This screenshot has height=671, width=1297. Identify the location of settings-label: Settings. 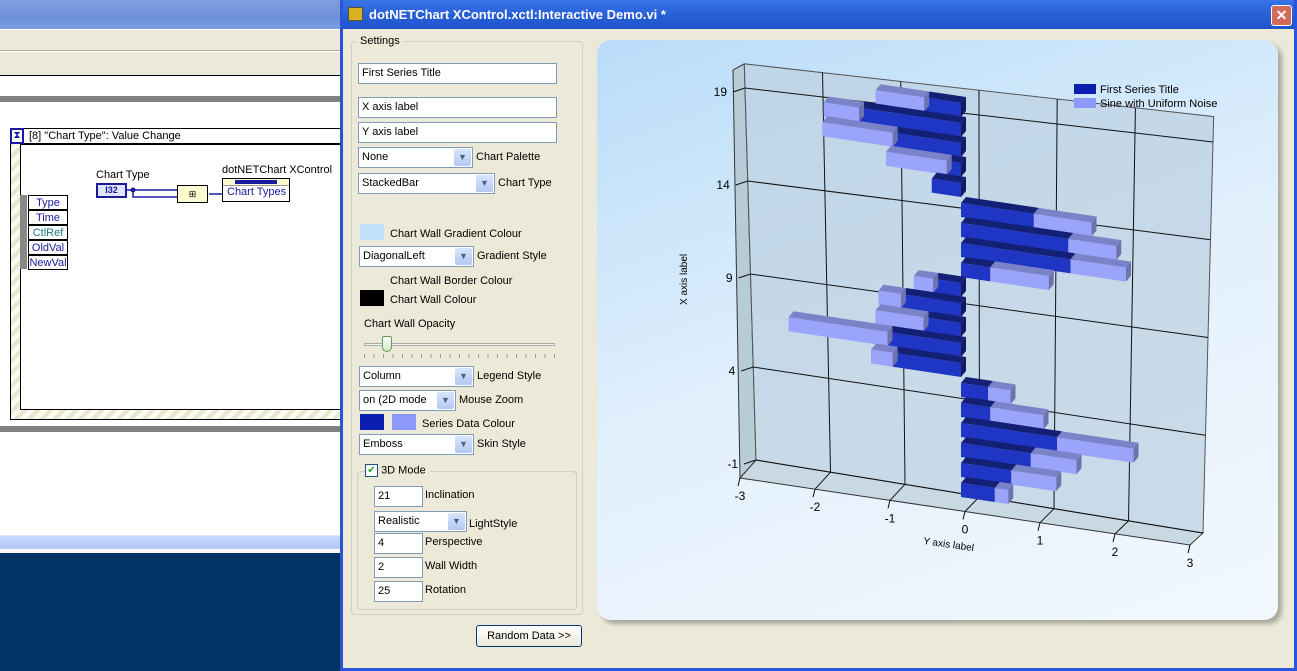
(380, 41).